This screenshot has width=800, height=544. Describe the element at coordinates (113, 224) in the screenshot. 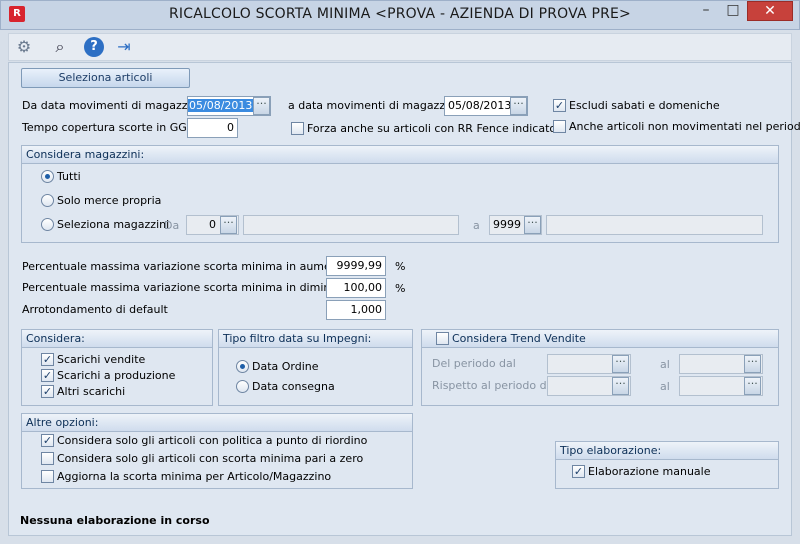

I see `warehouse-select-label: Seleziona magazzini` at that location.